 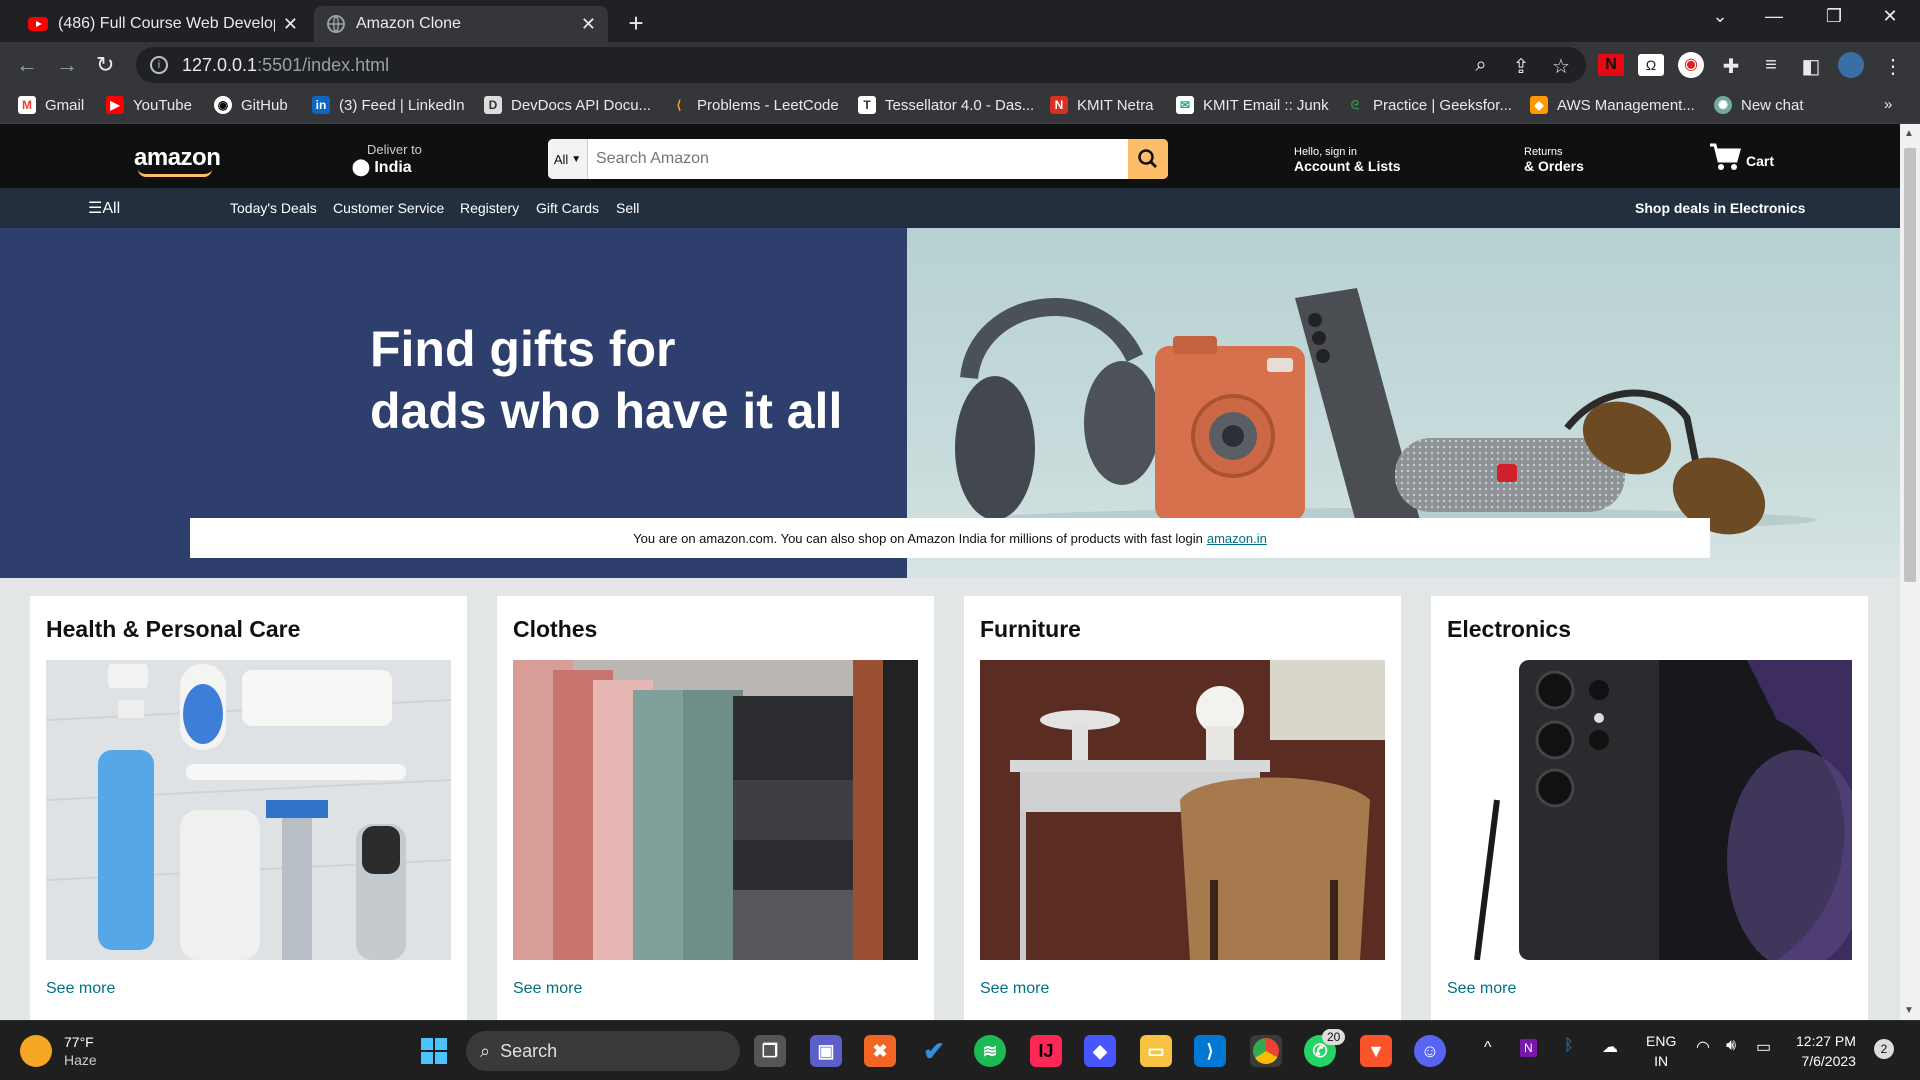 What do you see at coordinates (1691, 65) in the screenshot?
I see `adblock-extension-icon: ◉` at bounding box center [1691, 65].